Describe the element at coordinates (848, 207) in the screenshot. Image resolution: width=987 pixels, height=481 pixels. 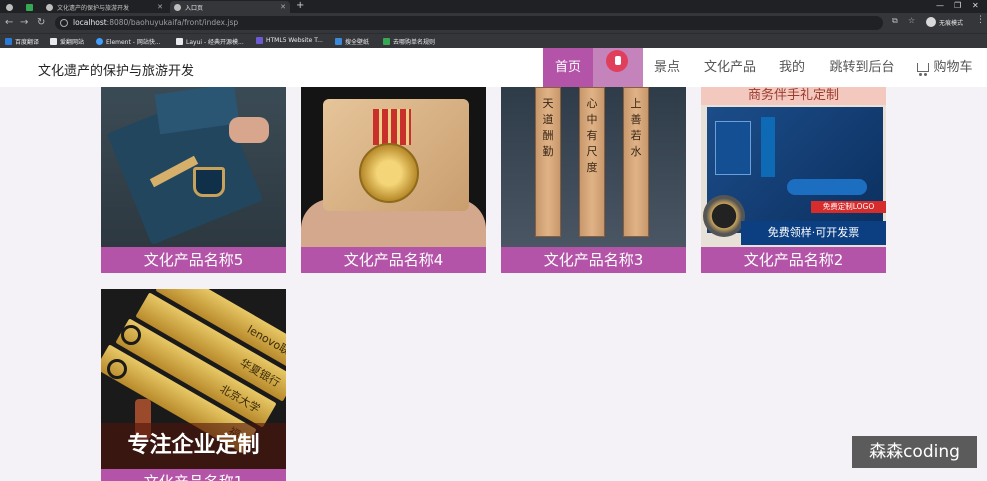
I see `promo-tag: 免费定制LOGO` at that location.